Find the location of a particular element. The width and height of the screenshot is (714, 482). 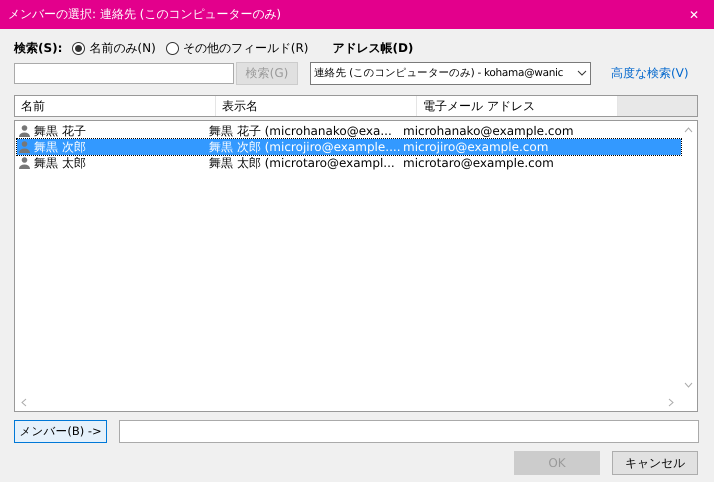

table-cell: microhanako@example.com is located at coordinates (488, 131).